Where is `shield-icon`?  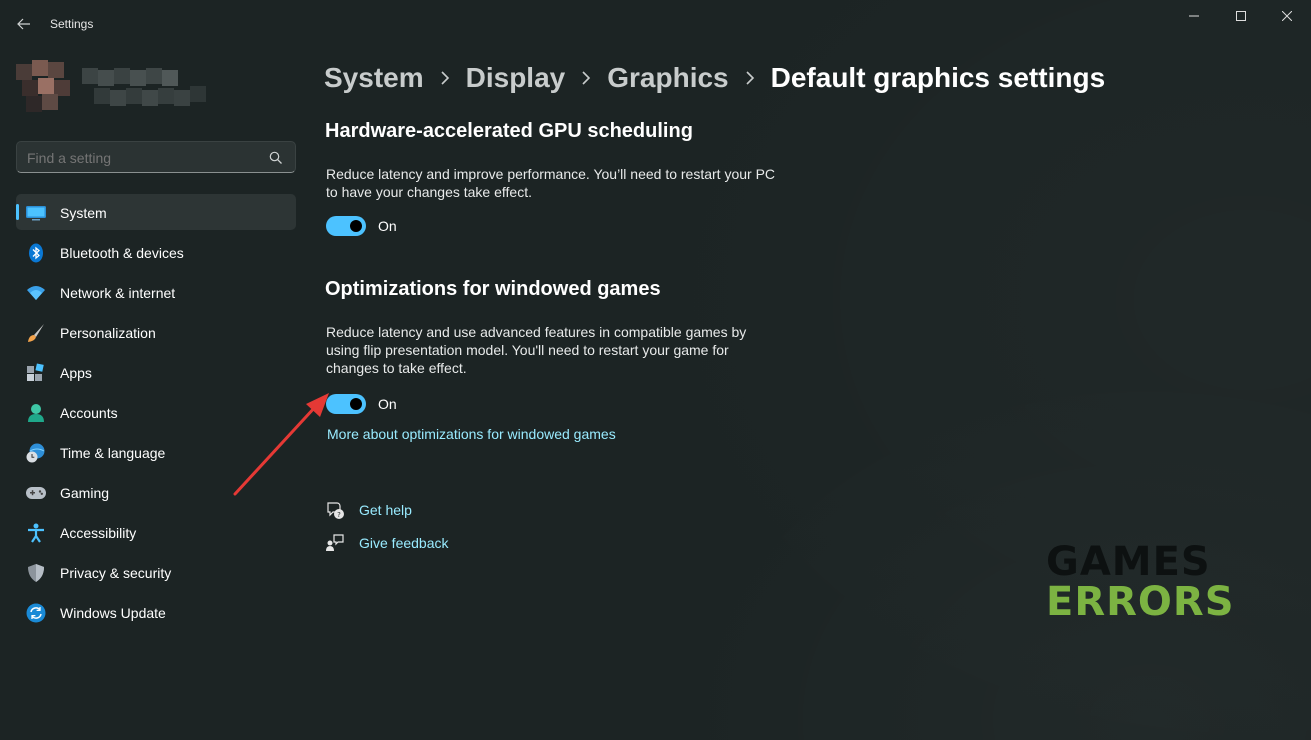
shield-icon is located at coordinates (36, 573).